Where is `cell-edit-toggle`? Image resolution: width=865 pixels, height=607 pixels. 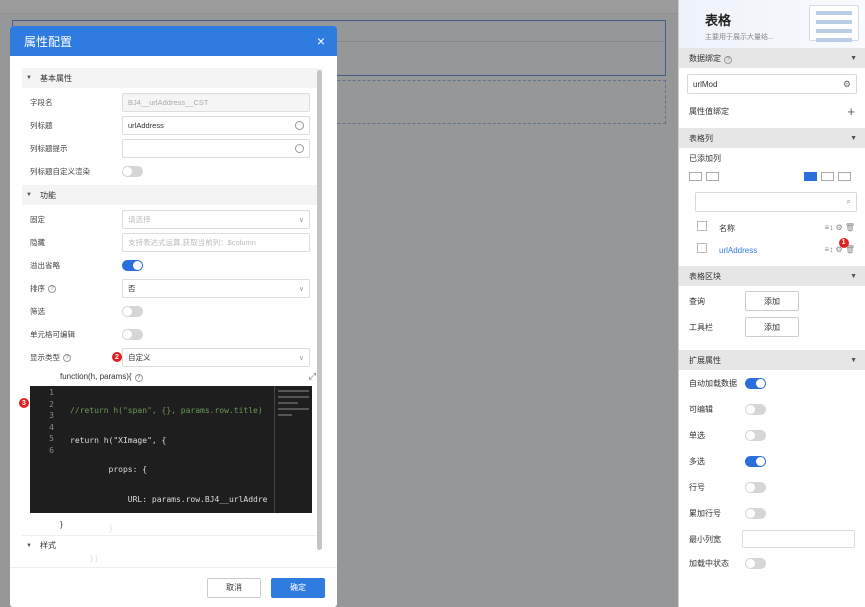
cell-edit-toggle is located at coordinates (132, 334).